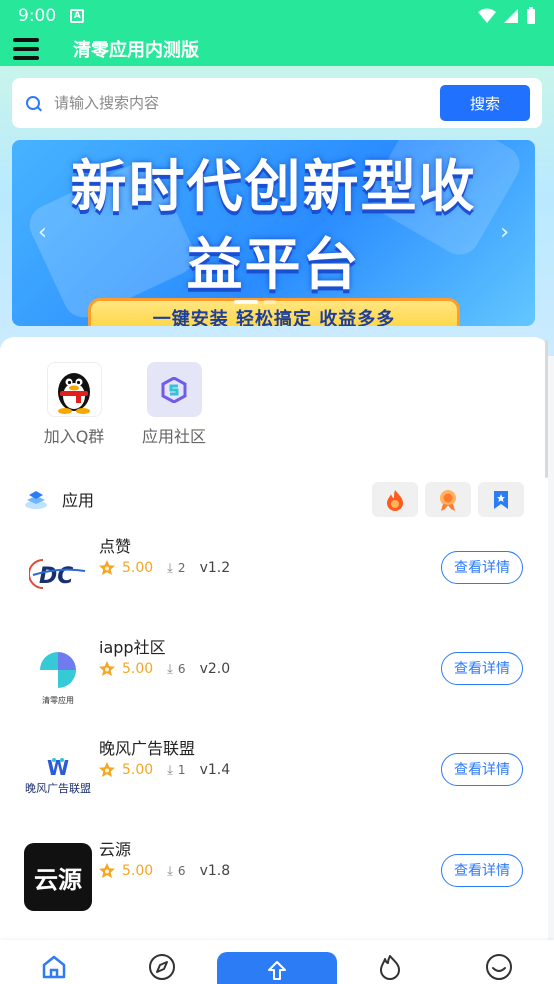  I want to click on svg-text: W, so click(58, 768).